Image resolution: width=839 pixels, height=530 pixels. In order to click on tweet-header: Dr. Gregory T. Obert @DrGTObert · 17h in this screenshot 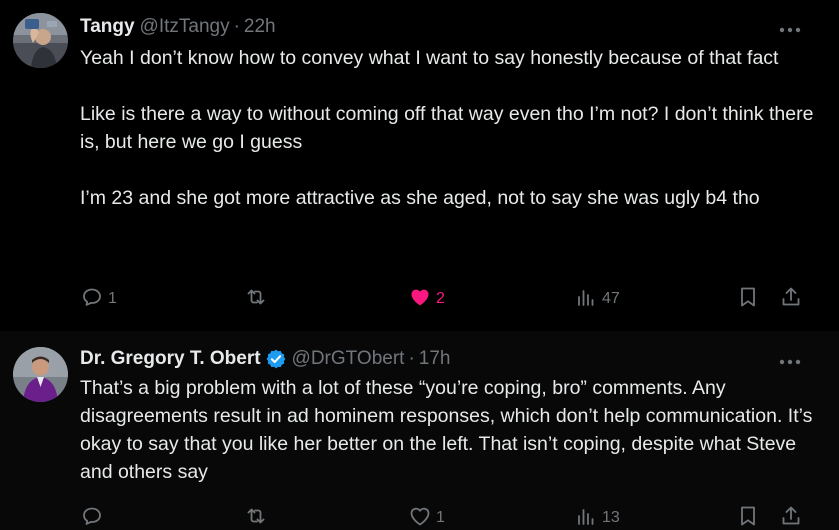, I will do `click(439, 359)`.